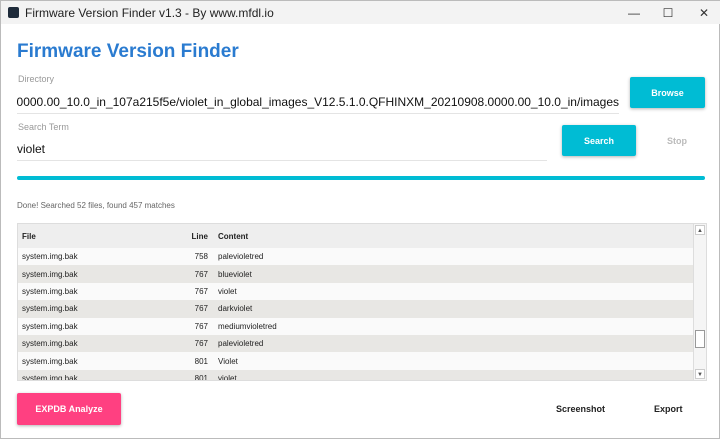  Describe the element at coordinates (247, 326) in the screenshot. I see `cell-content: mediumvioletred` at that location.